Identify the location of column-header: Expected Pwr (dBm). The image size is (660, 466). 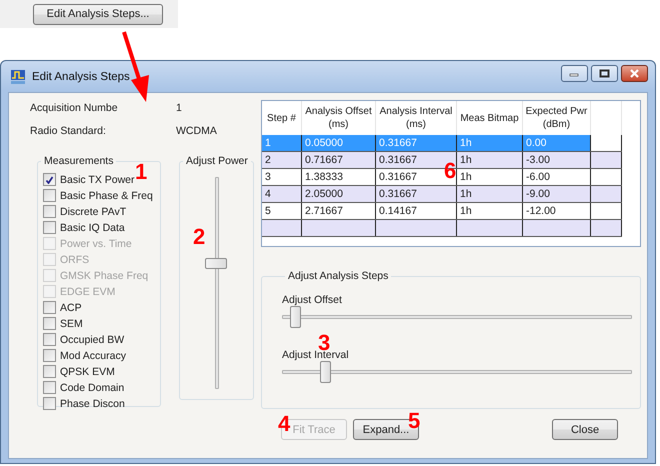
(556, 118).